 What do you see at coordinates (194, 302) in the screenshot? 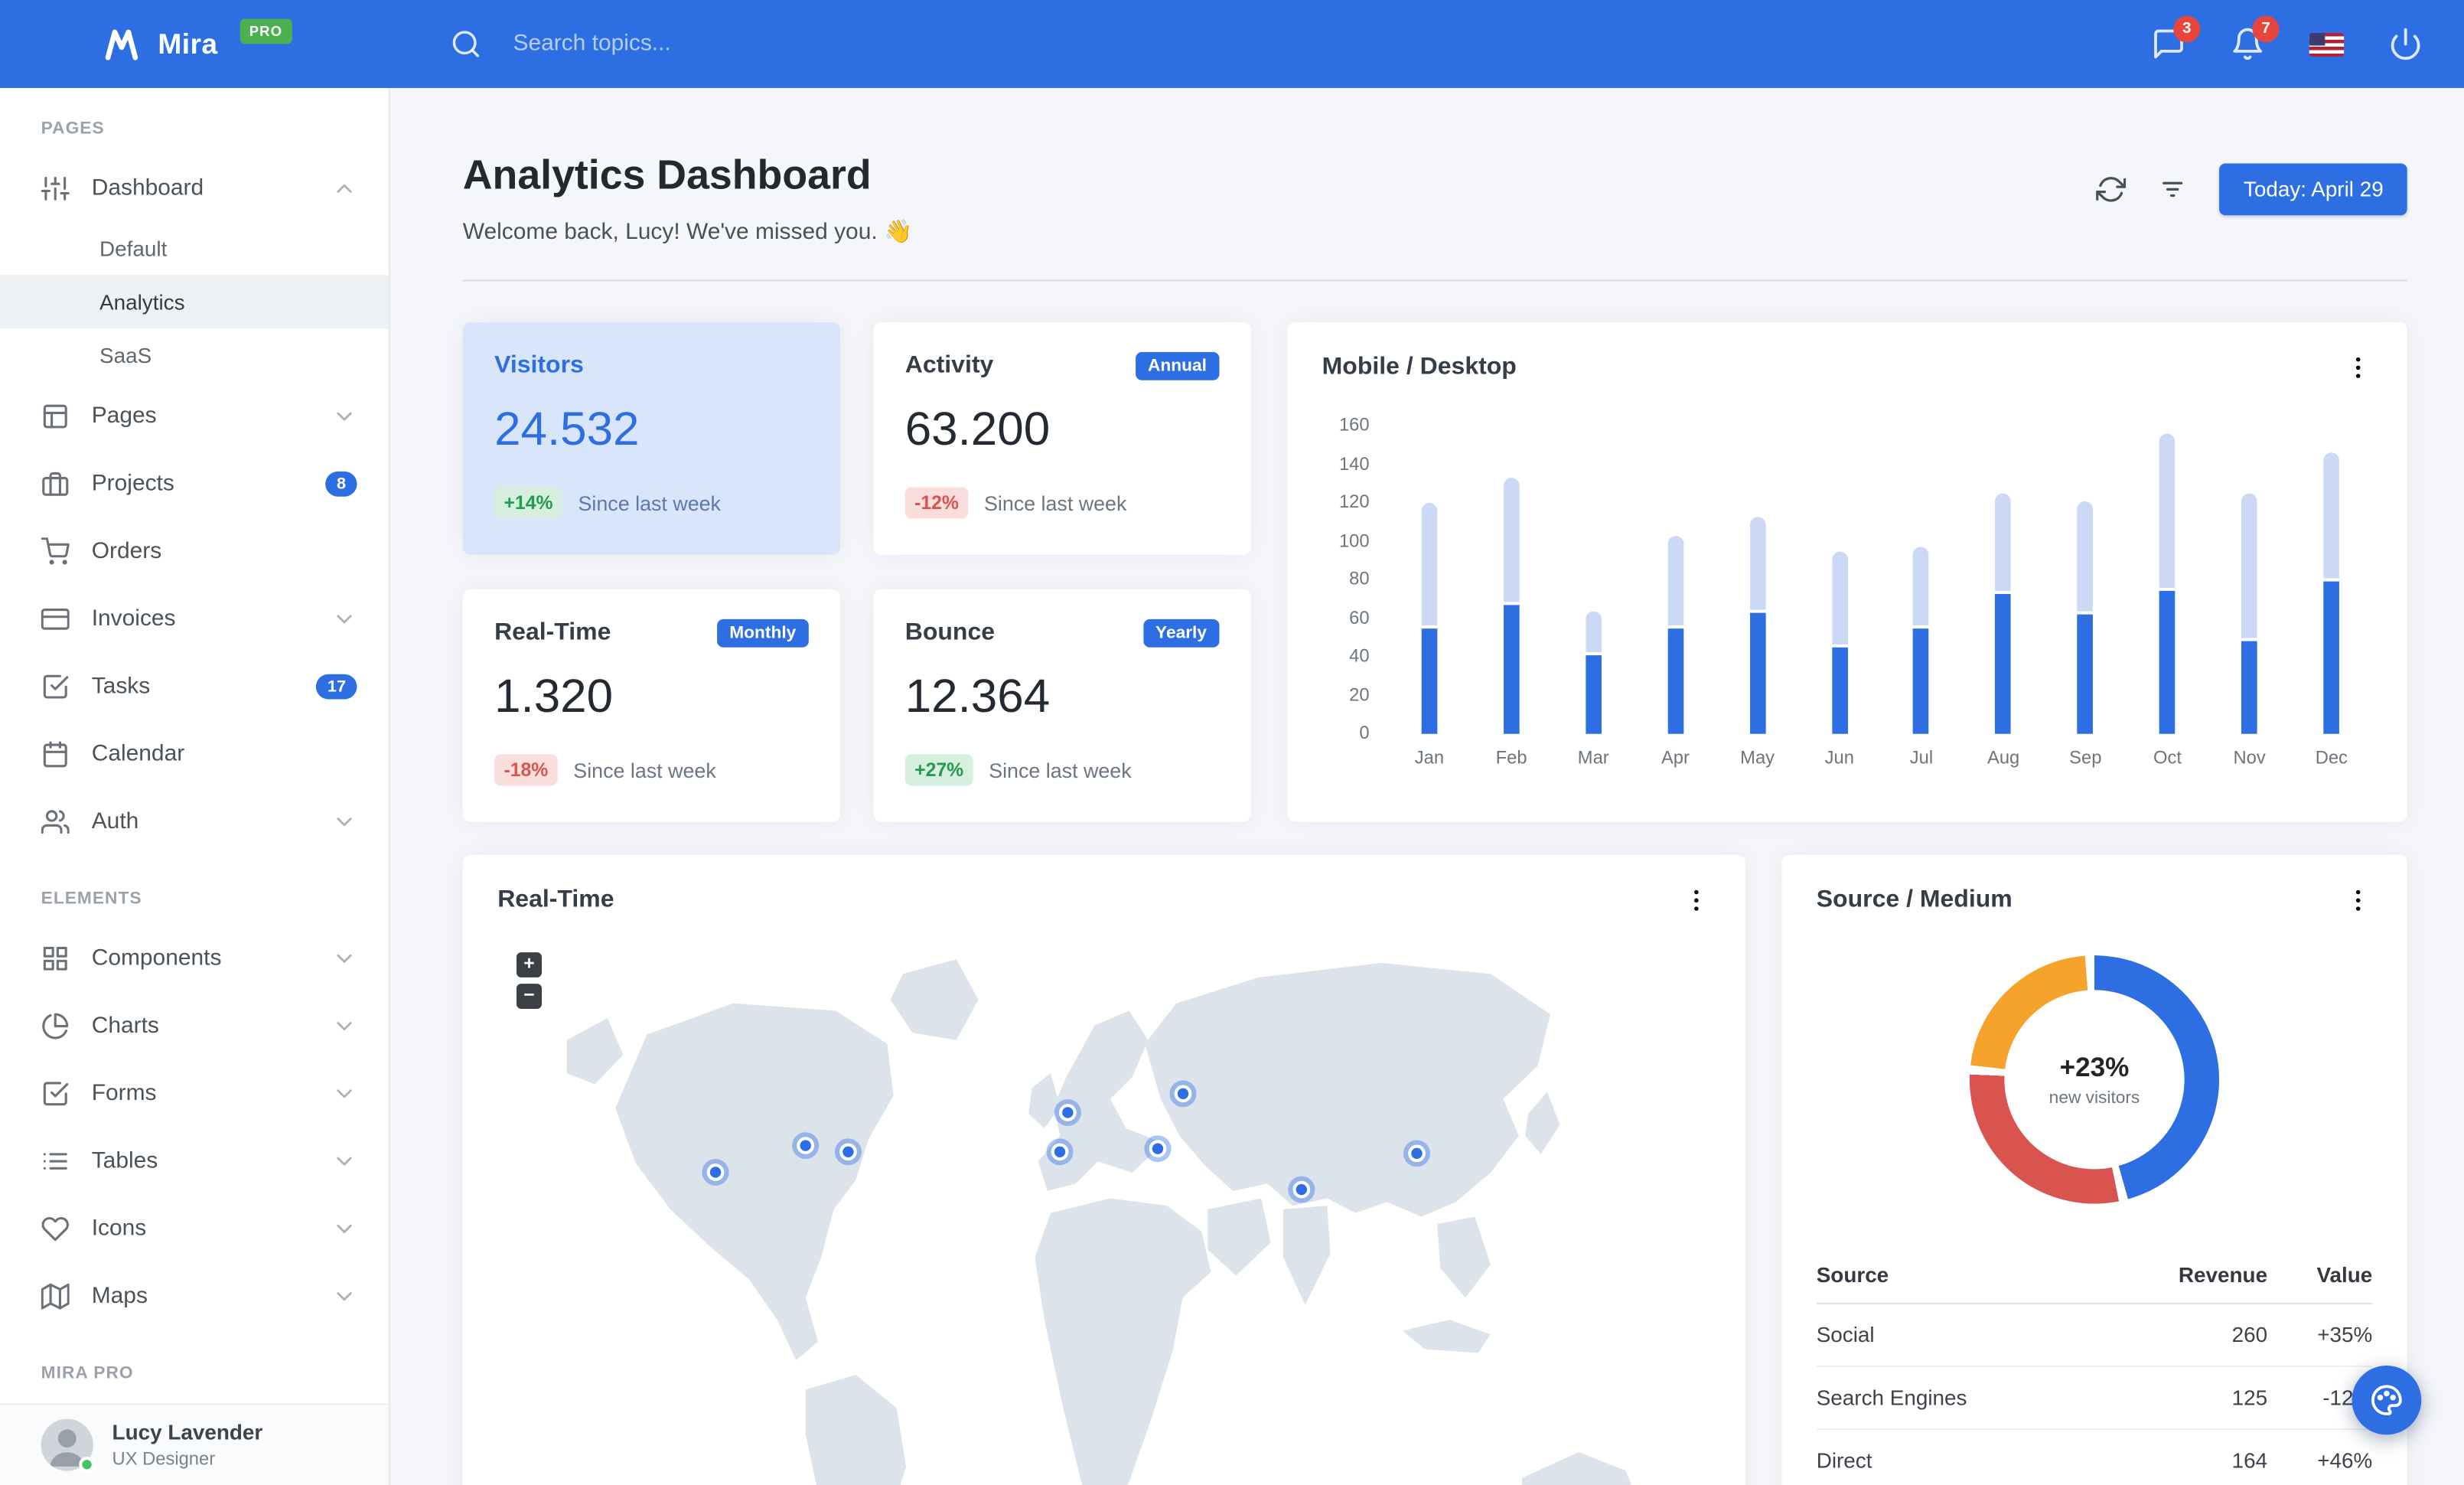
I see `sidebar-item-analytics: Analytics` at bounding box center [194, 302].